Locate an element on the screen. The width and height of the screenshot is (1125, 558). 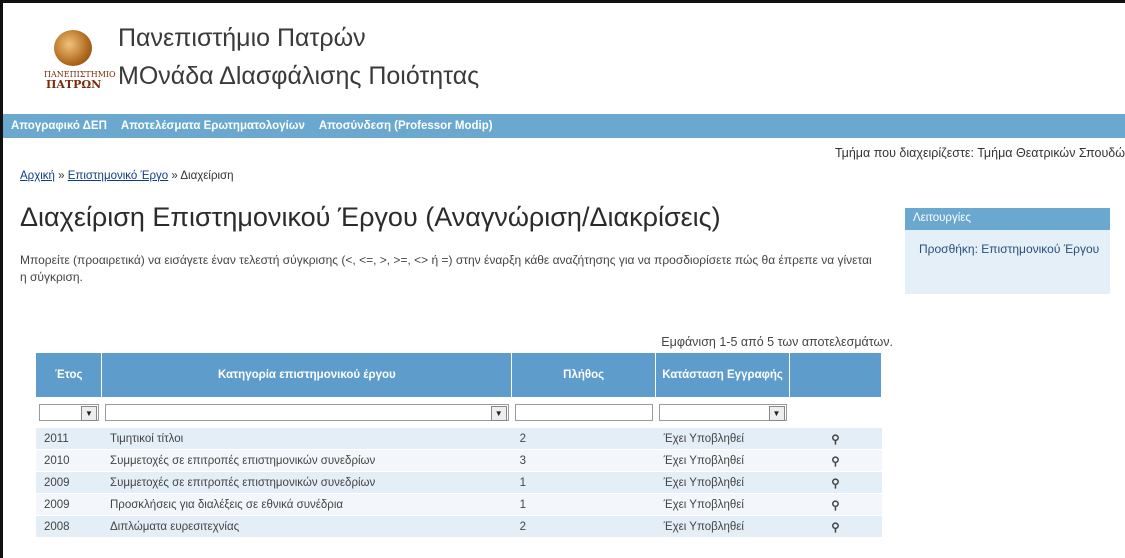
breadcrumb: Αρχική » Επιστημονικό Έργο » Διαχείριση is located at coordinates (127, 176).